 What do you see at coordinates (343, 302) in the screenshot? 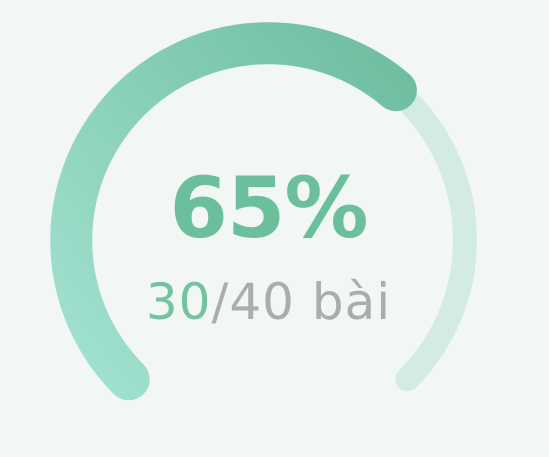
I see `count-unit: bài` at bounding box center [343, 302].